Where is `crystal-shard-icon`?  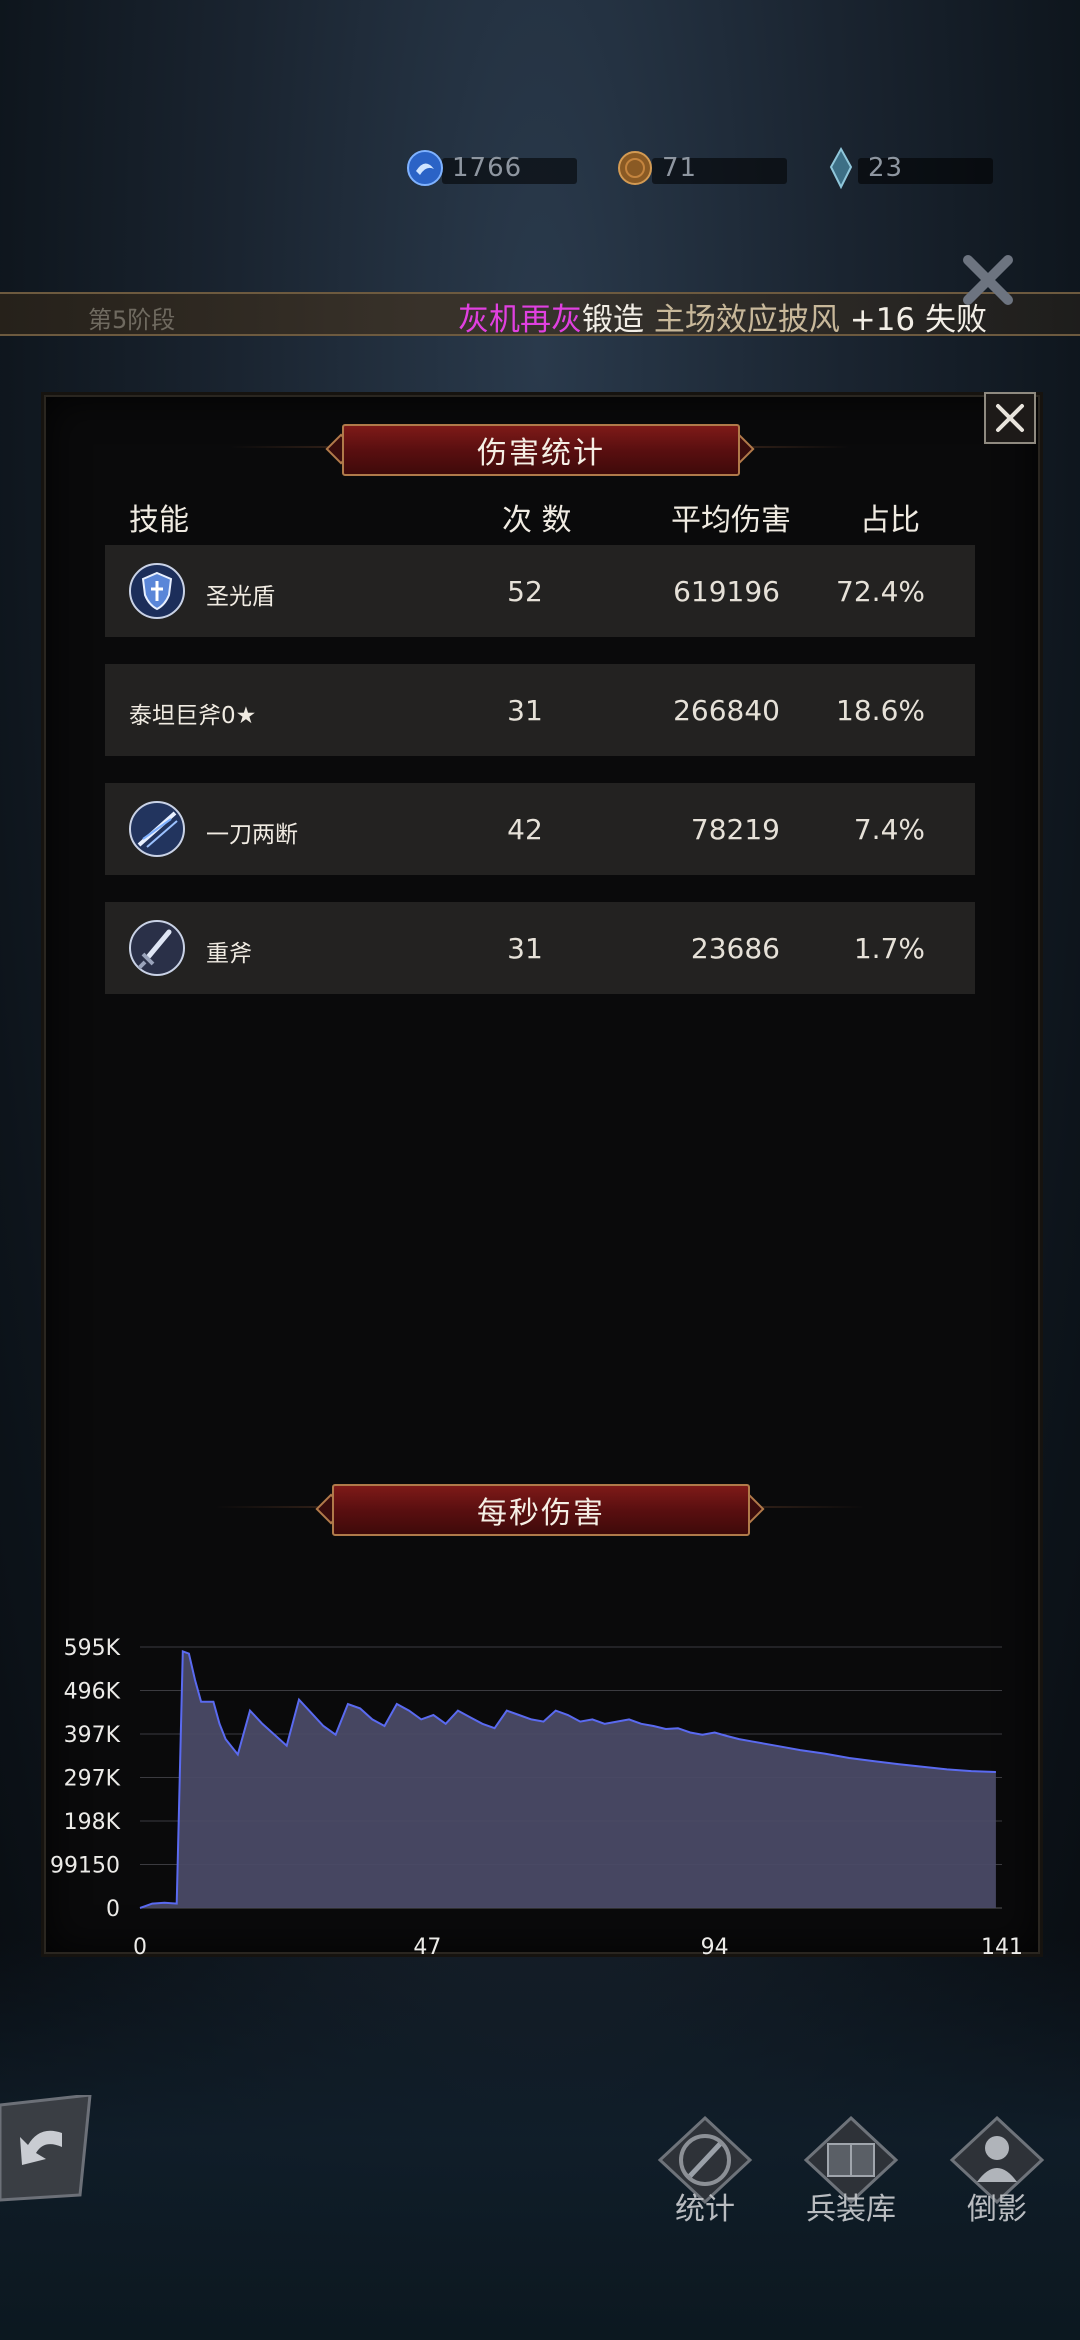 crystal-shard-icon is located at coordinates (841, 168).